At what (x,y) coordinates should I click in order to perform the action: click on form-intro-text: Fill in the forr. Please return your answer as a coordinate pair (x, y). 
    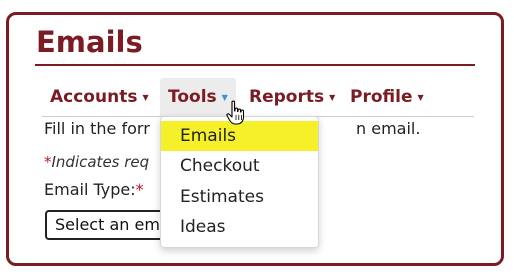
    Looking at the image, I should click on (97, 128).